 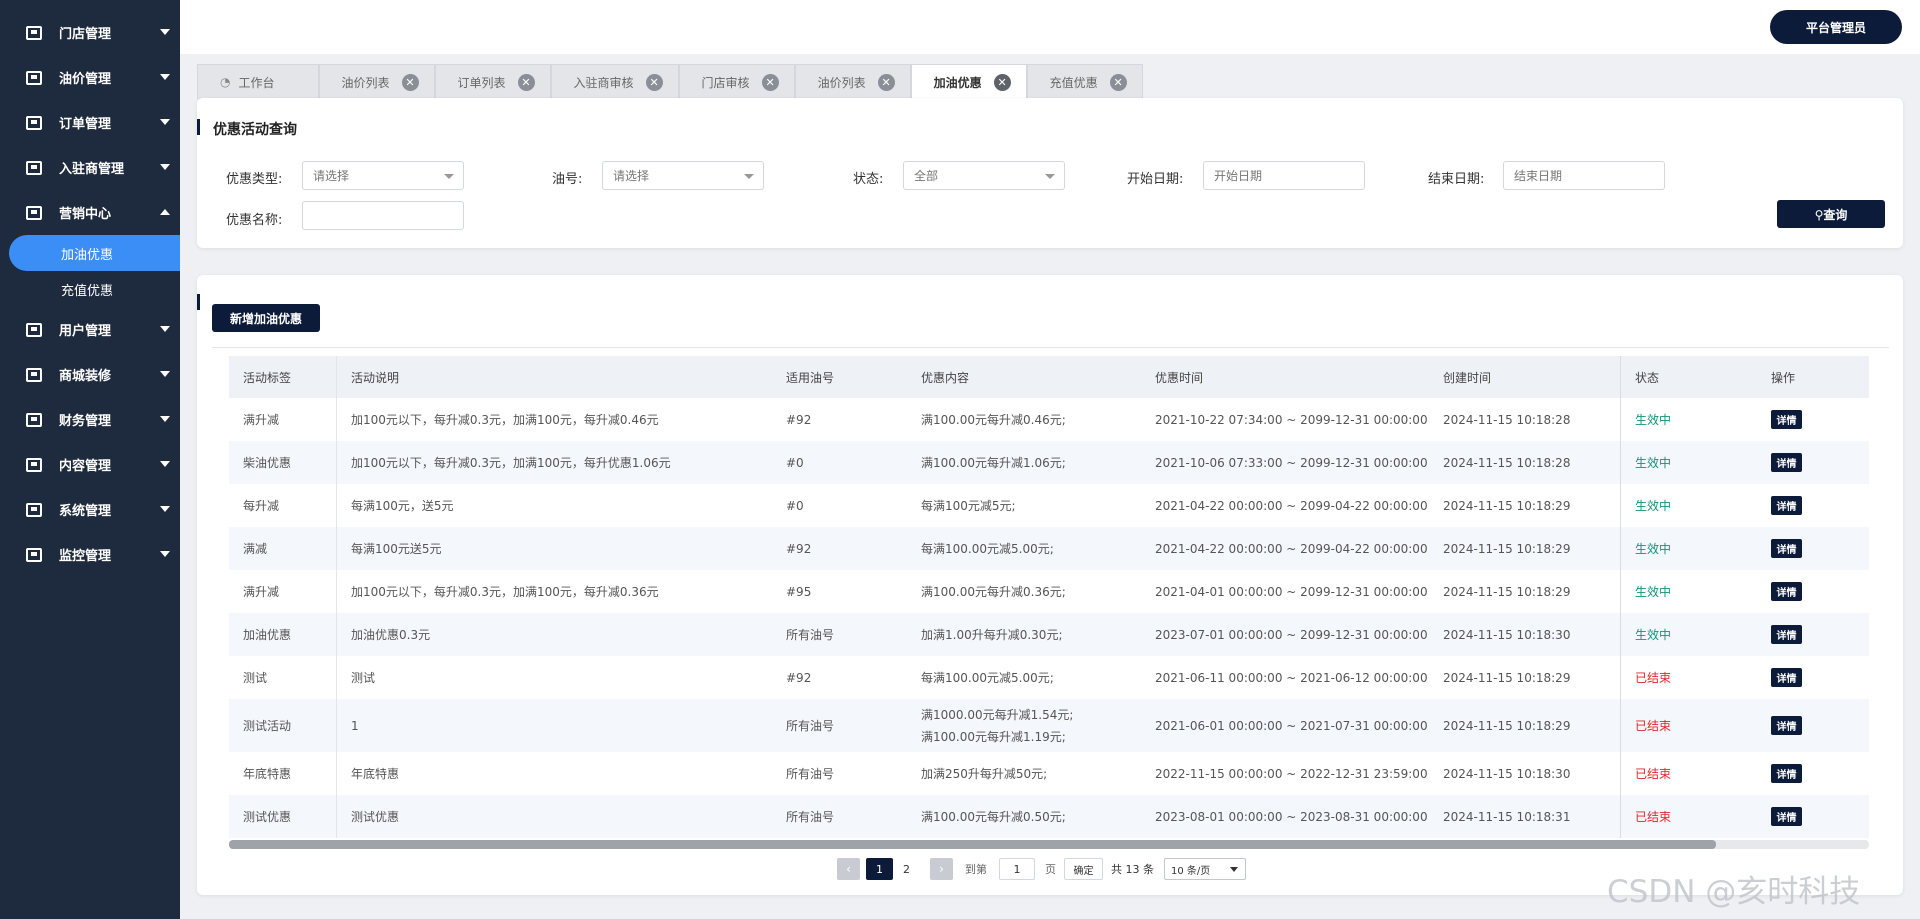 I want to click on sidebar-item-order: 订单管理, so click(x=90, y=122).